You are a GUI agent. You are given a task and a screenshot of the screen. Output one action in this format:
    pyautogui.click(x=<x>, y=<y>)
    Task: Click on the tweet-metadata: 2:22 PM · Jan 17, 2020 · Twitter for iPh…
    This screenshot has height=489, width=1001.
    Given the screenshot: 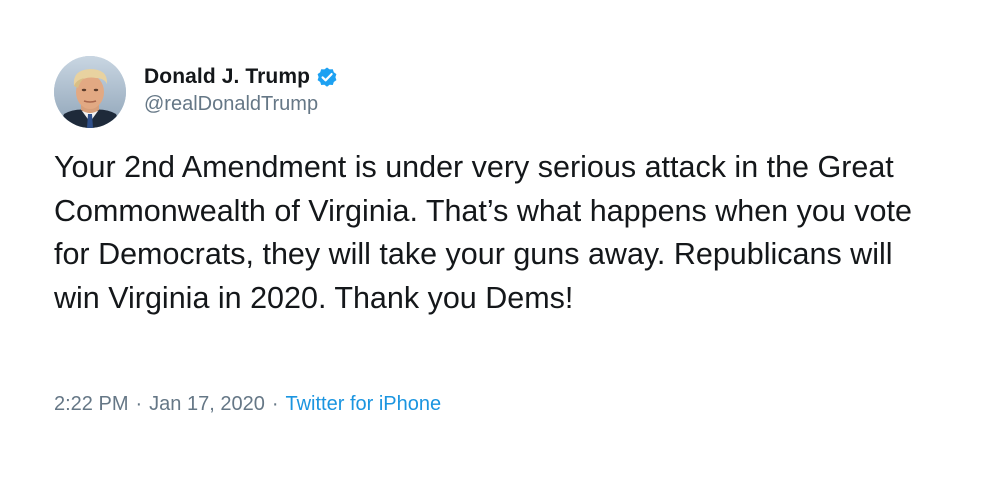 What is the action you would take?
    pyautogui.click(x=247, y=404)
    